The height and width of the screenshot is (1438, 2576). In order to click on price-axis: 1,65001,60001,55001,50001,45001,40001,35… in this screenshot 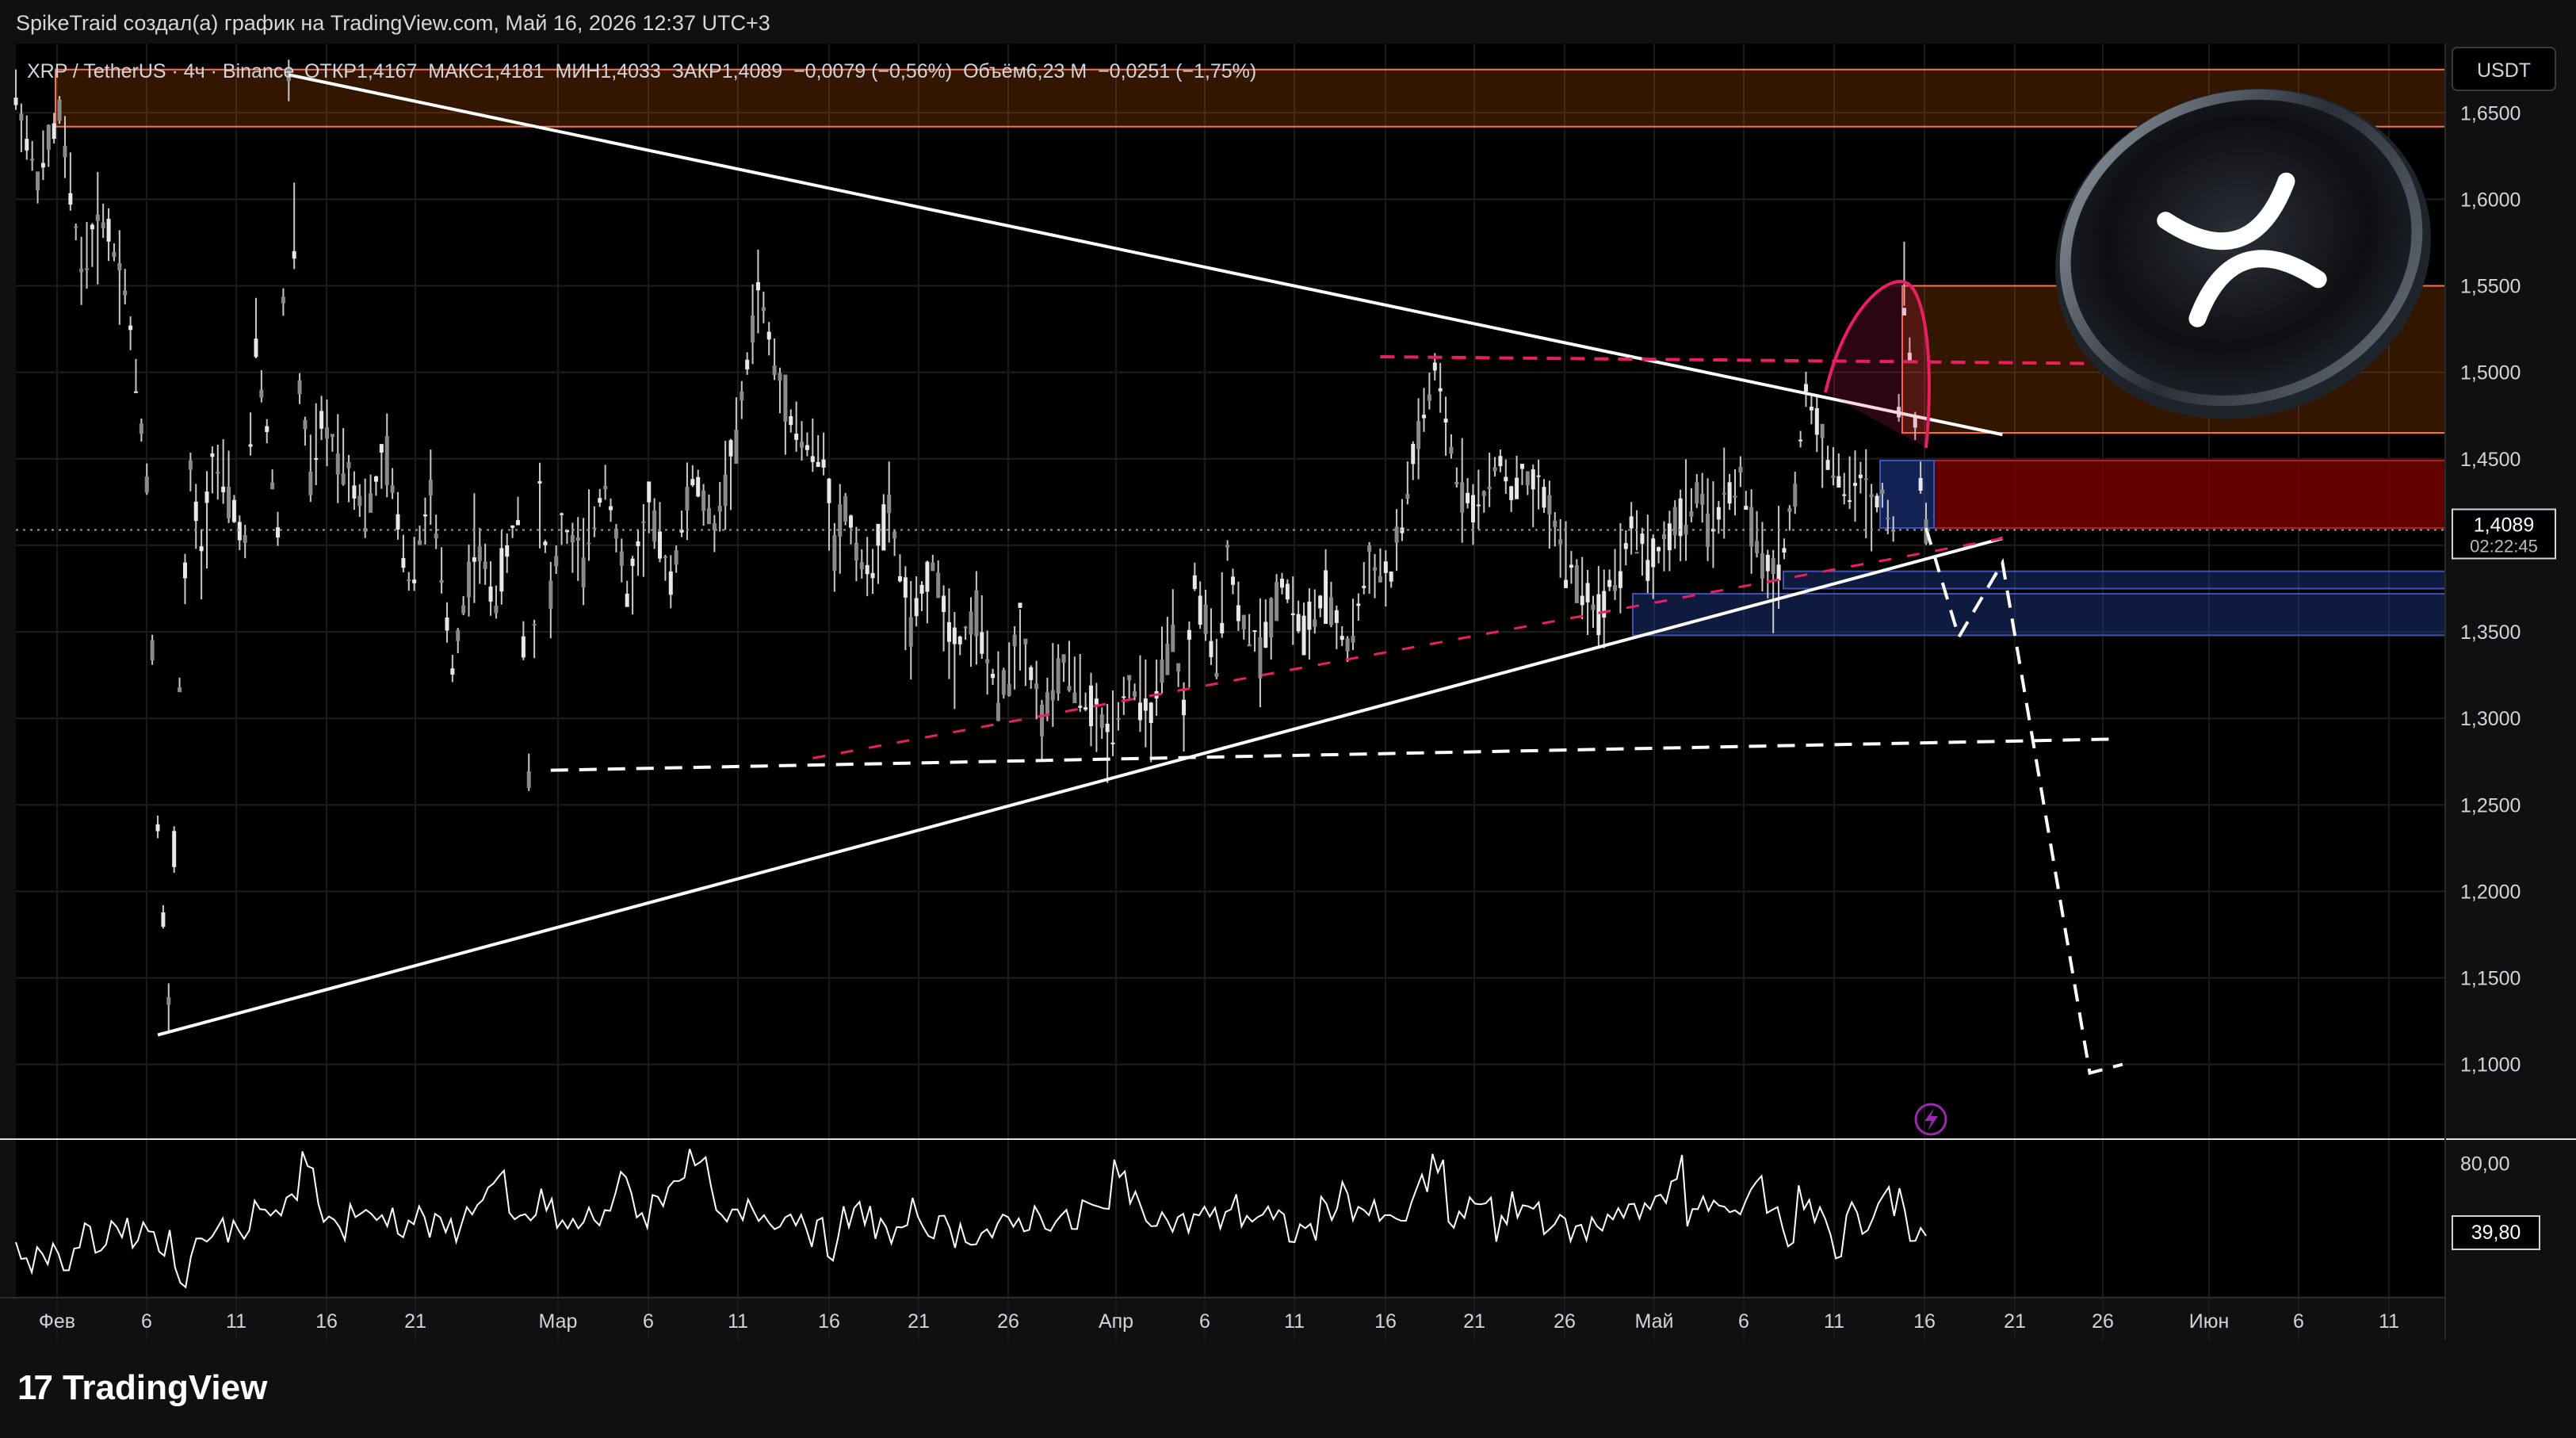, I will do `click(2490, 638)`.